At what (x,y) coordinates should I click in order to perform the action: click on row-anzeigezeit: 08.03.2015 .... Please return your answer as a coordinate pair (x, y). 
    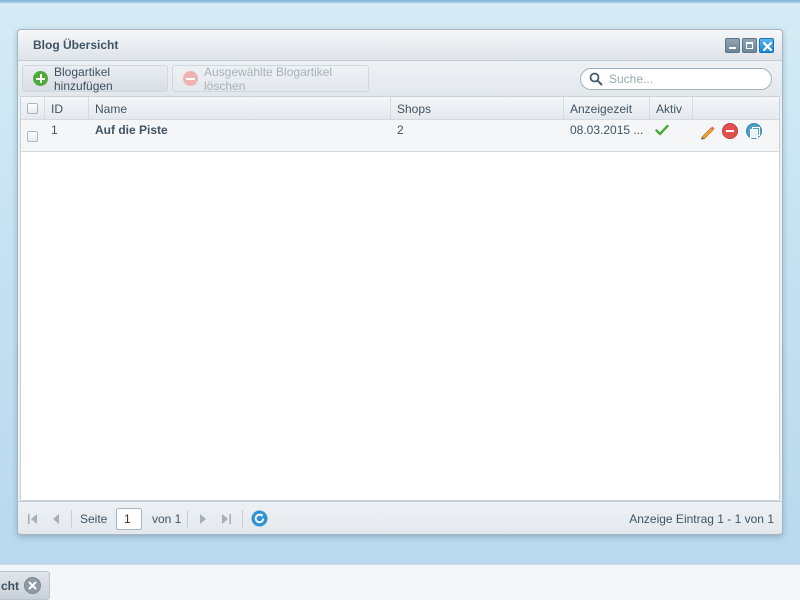
    Looking at the image, I should click on (607, 130).